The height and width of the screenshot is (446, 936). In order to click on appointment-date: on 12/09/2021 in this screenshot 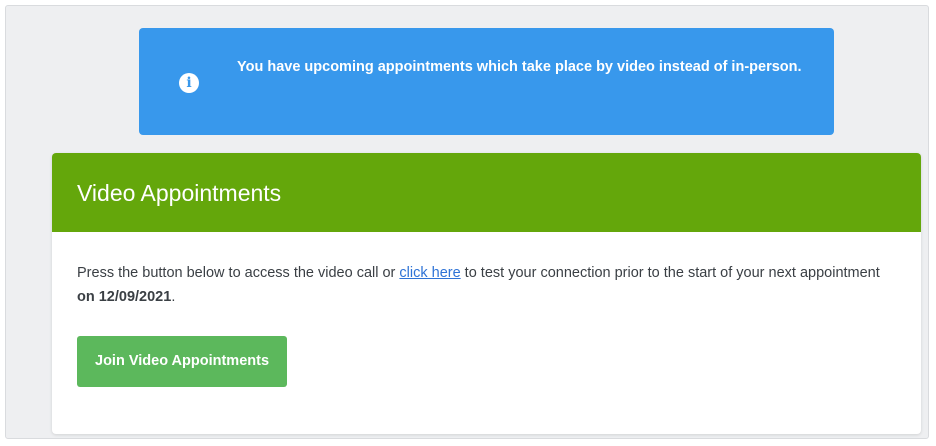, I will do `click(124, 297)`.